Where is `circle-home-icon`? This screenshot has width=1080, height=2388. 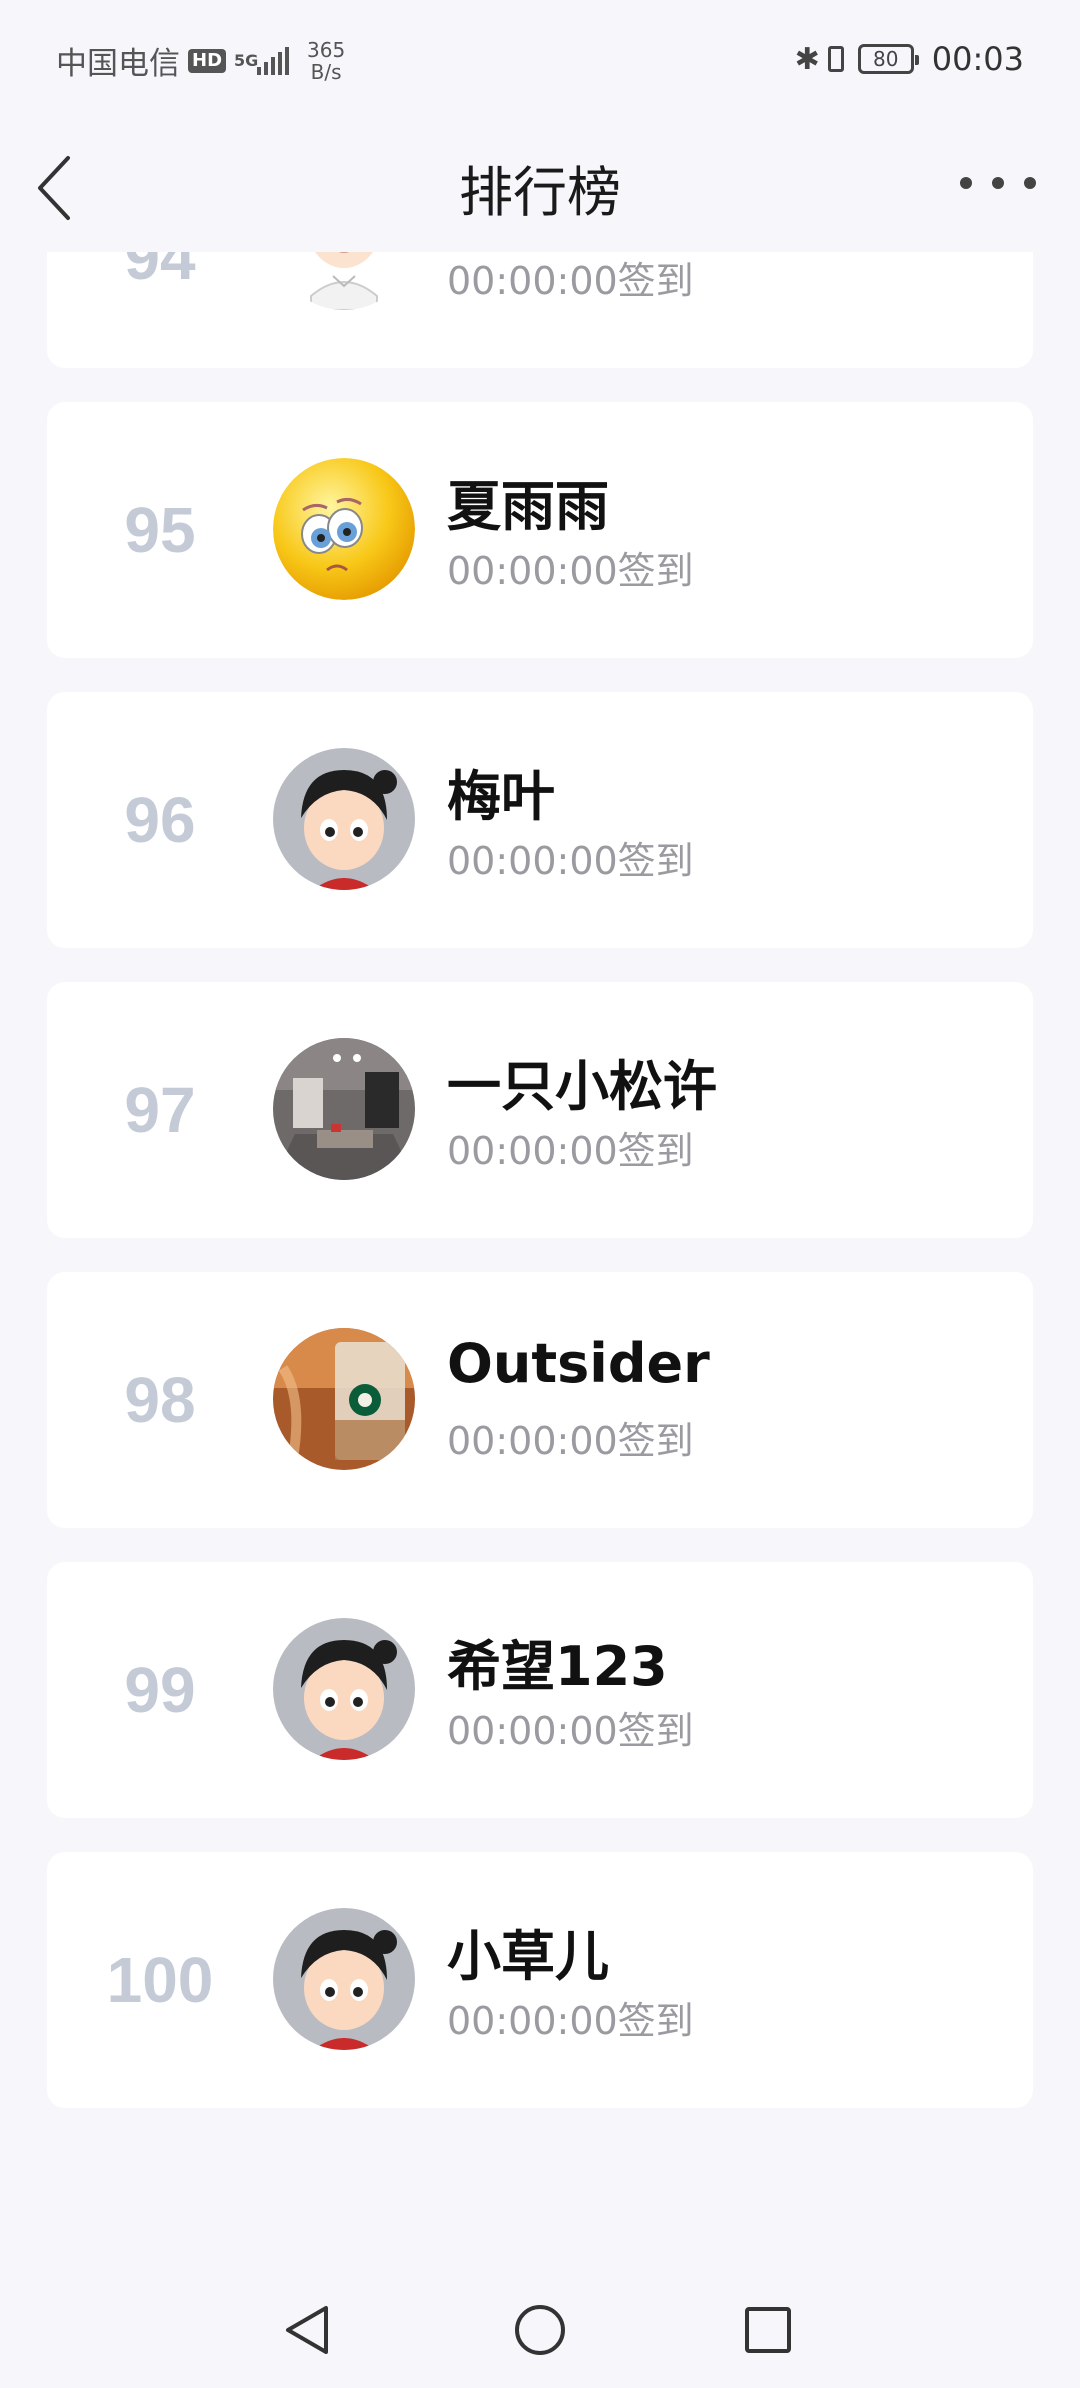 circle-home-icon is located at coordinates (540, 2330).